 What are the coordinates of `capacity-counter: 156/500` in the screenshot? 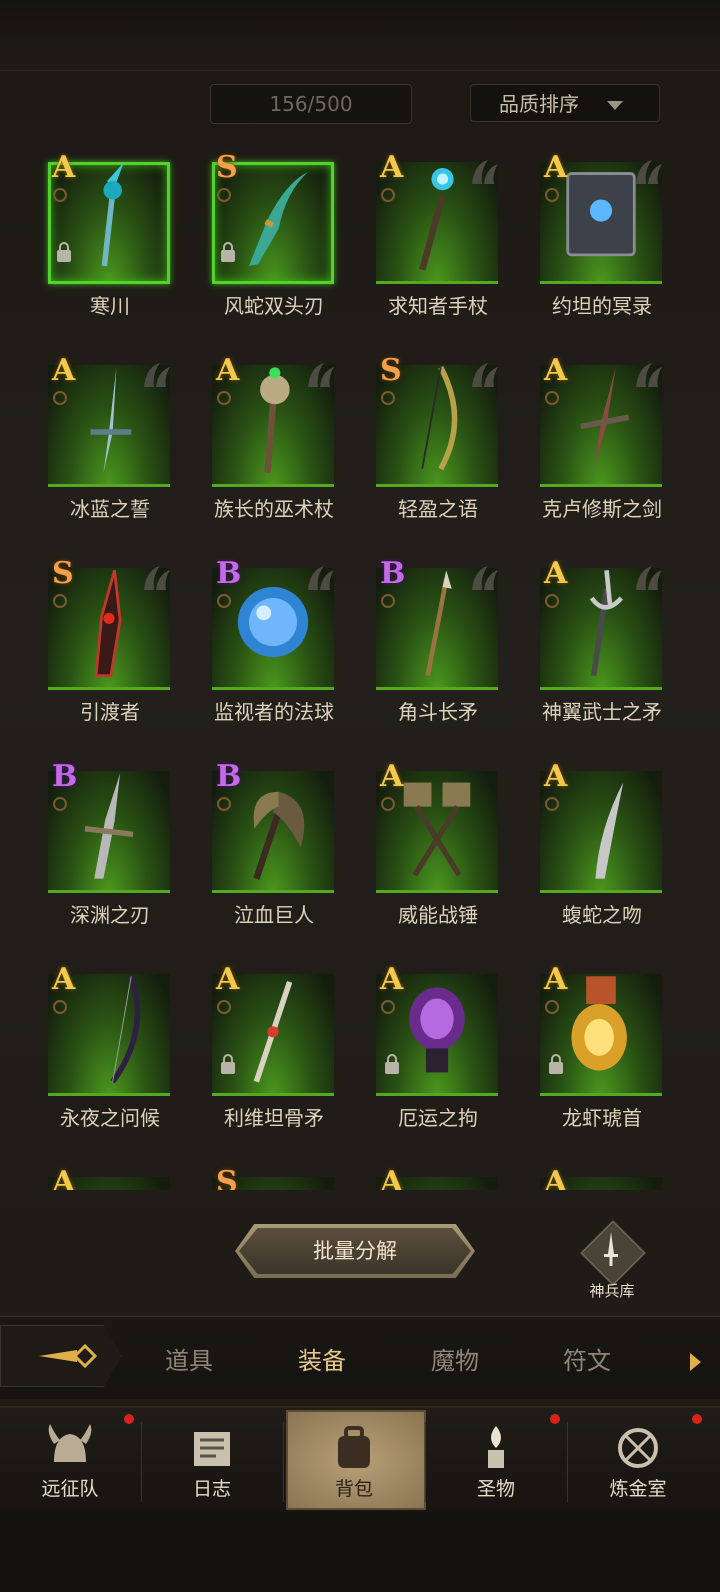 It's located at (311, 104).